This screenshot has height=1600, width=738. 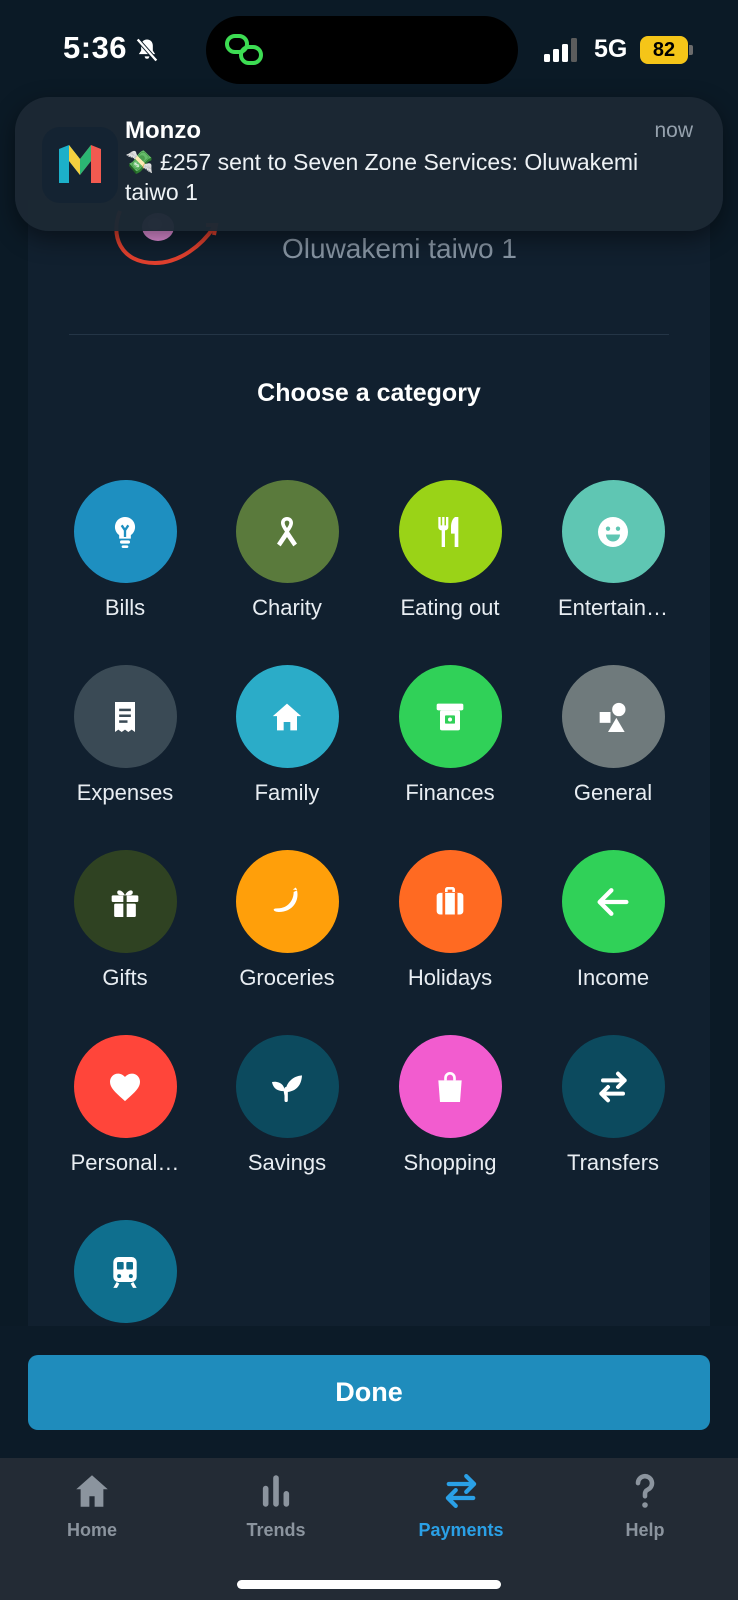 I want to click on bell-slash-icon, so click(x=147, y=50).